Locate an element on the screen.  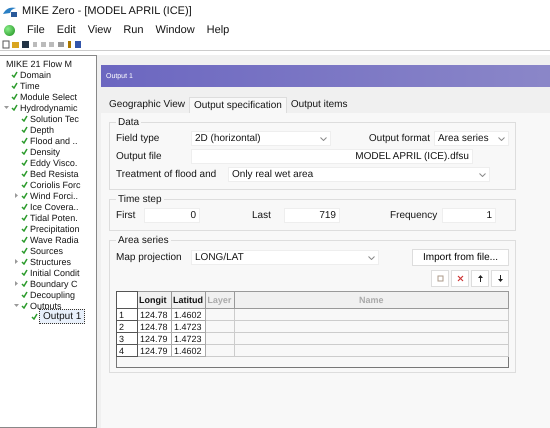
tree-item: Ice Covera.. is located at coordinates (54, 207).